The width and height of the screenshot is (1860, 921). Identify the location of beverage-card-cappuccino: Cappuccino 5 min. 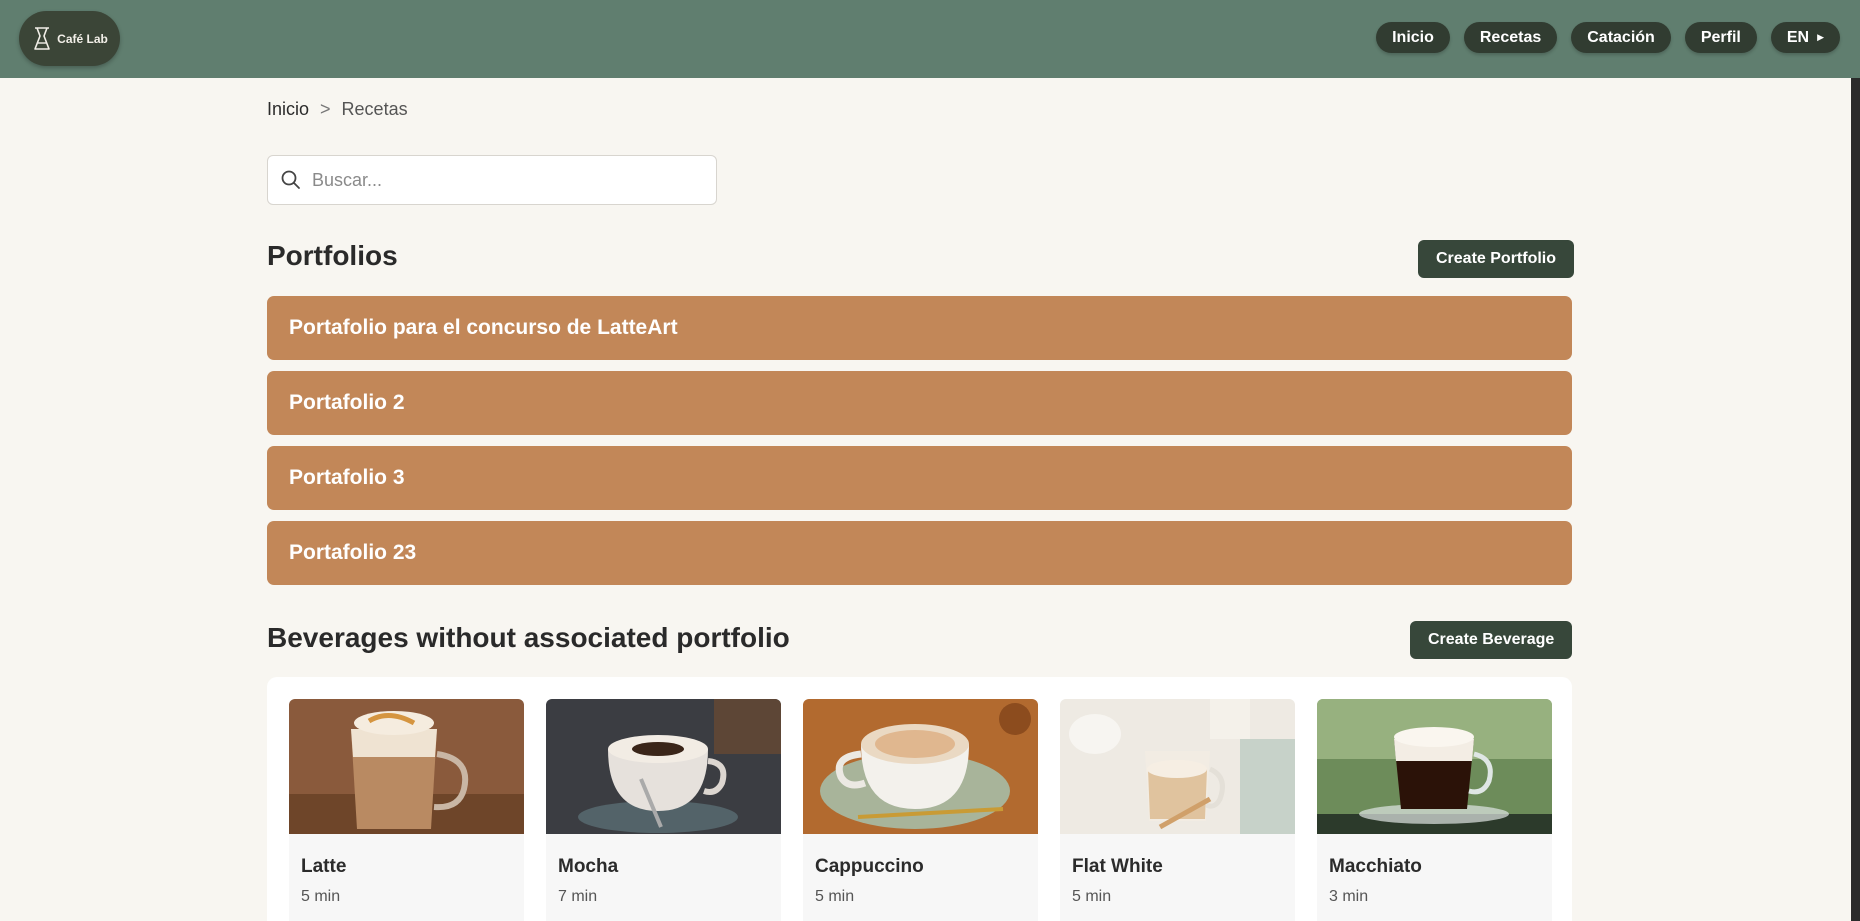
(920, 810).